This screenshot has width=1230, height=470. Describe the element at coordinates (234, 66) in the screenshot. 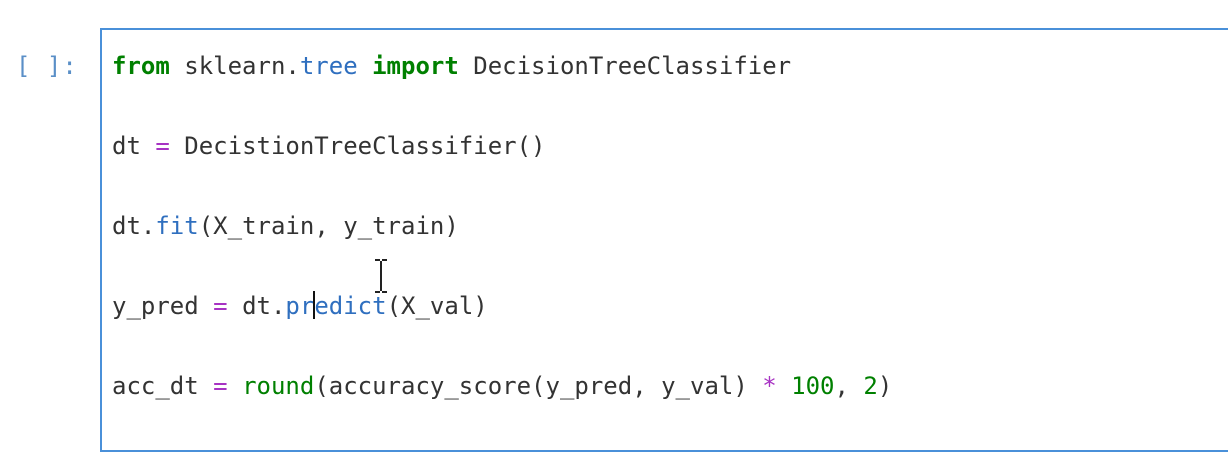

I see `module-name: sklearn.` at that location.